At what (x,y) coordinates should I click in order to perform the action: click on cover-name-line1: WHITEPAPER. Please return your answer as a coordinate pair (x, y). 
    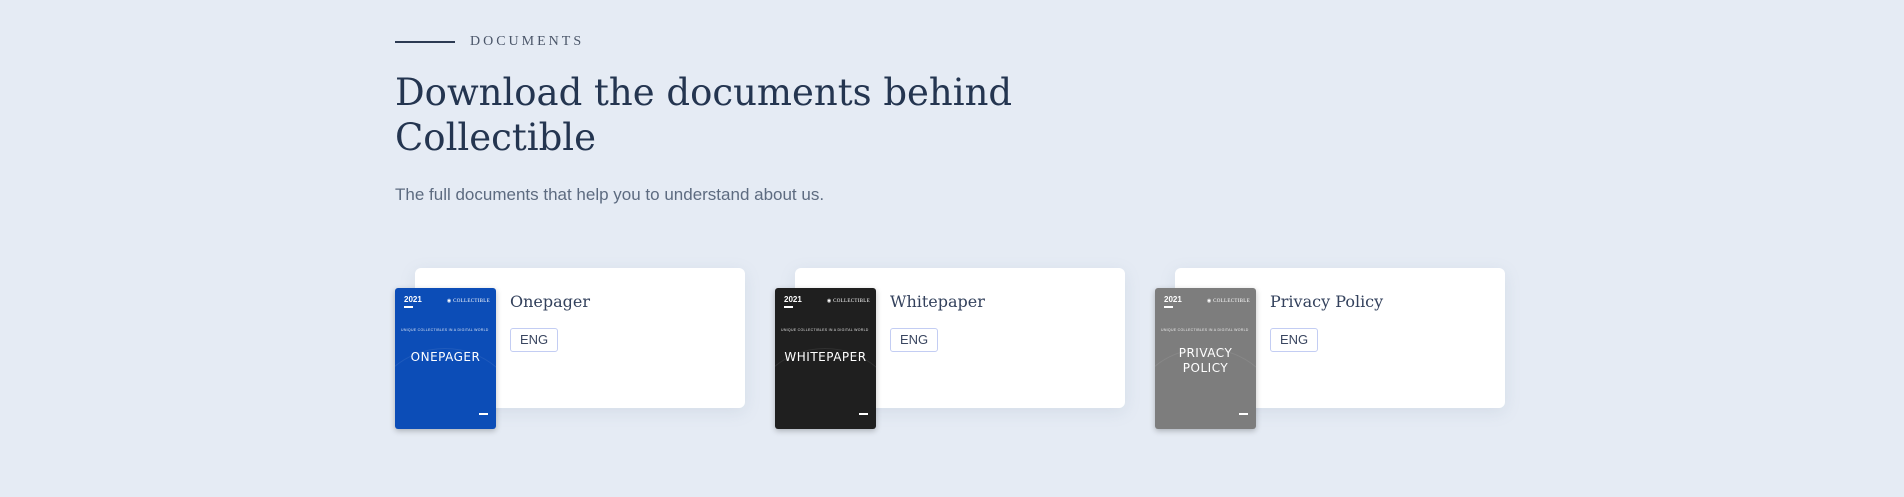
    Looking at the image, I should click on (825, 357).